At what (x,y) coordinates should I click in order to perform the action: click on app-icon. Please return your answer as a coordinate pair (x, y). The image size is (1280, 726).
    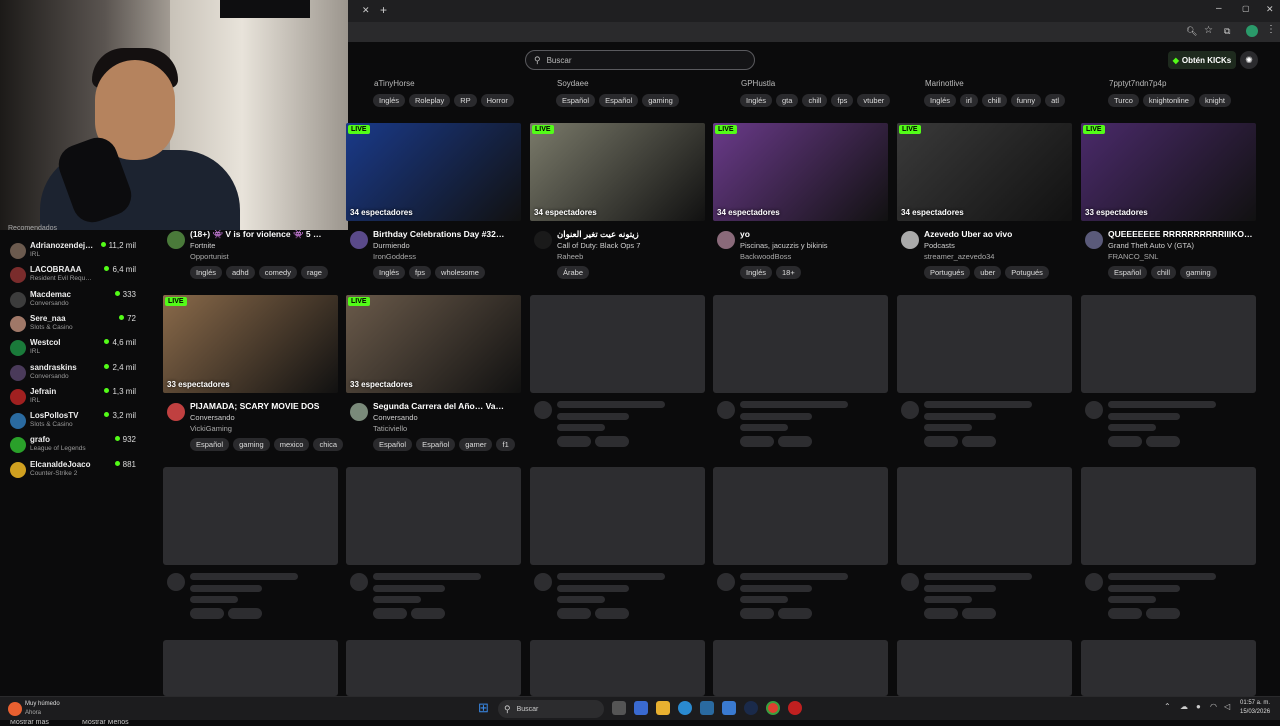
    Looking at the image, I should click on (729, 708).